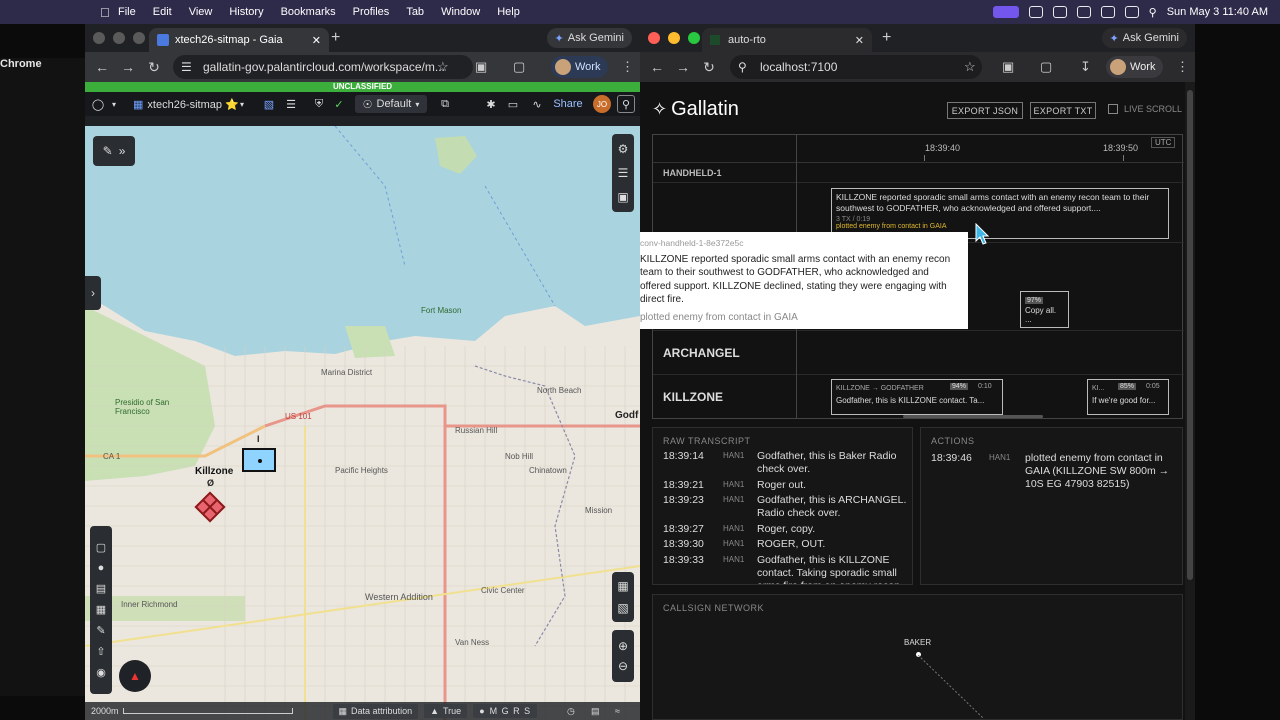 The width and height of the screenshot is (1280, 720). I want to click on close-tab-icon: ✕, so click(316, 40).